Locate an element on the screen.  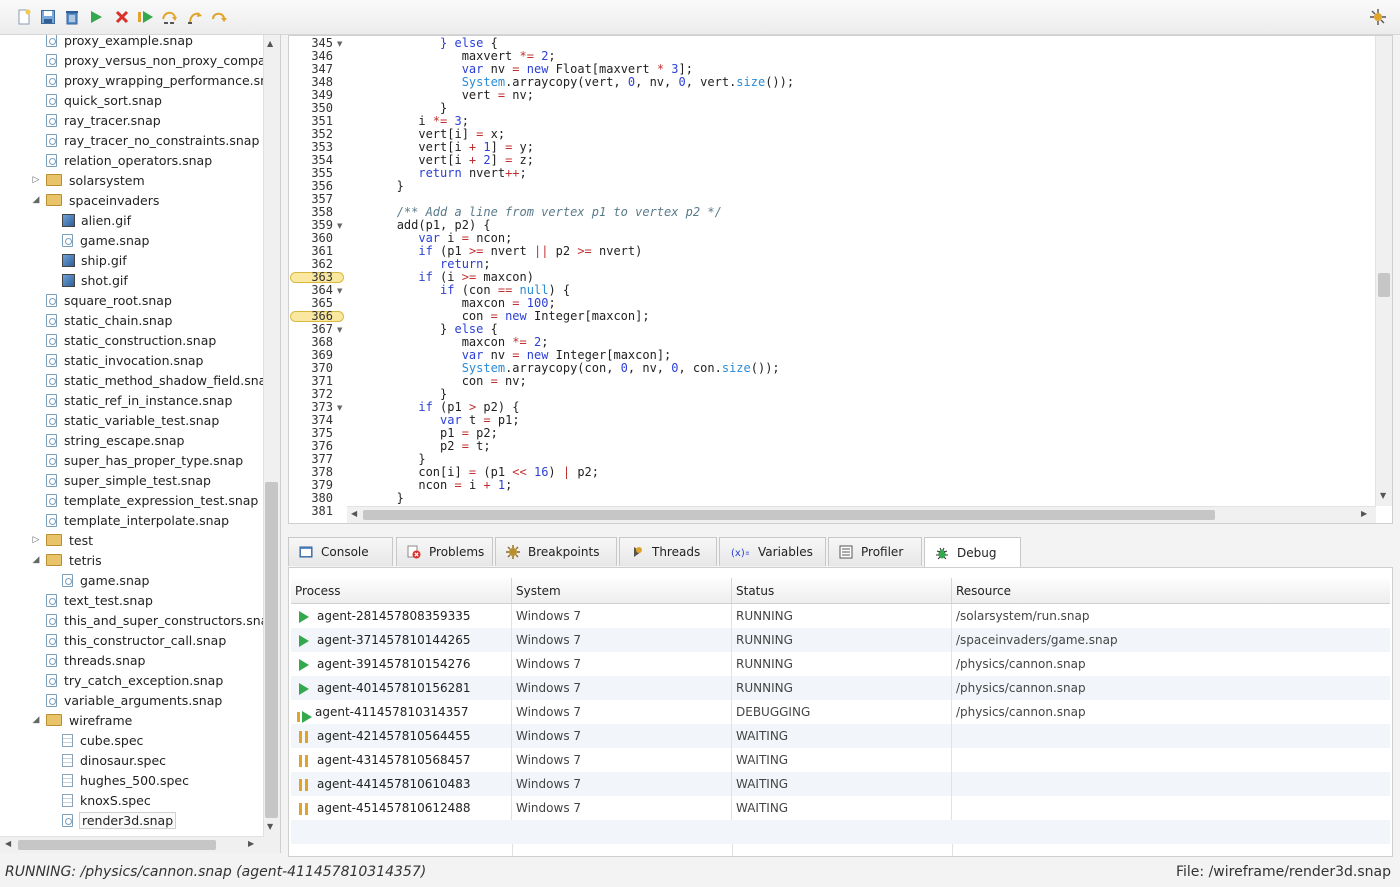
tree-file: static_chain.snap is located at coordinates (109, 320).